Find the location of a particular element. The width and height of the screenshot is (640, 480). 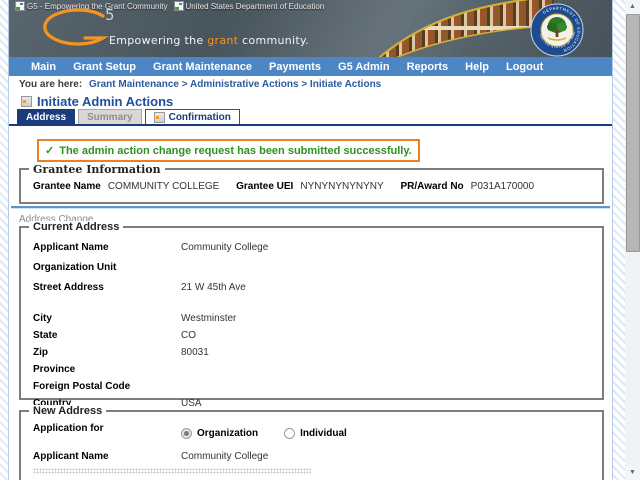

application-for-radio-group: Organization Individual is located at coordinates (264, 430).